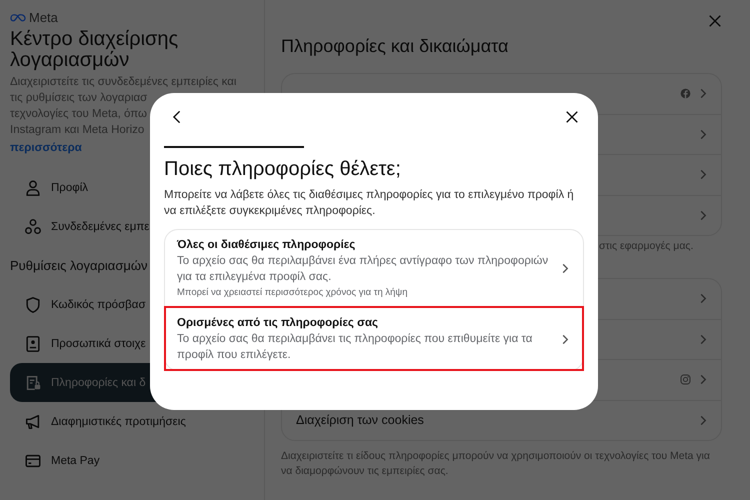 This screenshot has height=500, width=750. I want to click on card-note: στις εφαρμογές μας., so click(646, 246).